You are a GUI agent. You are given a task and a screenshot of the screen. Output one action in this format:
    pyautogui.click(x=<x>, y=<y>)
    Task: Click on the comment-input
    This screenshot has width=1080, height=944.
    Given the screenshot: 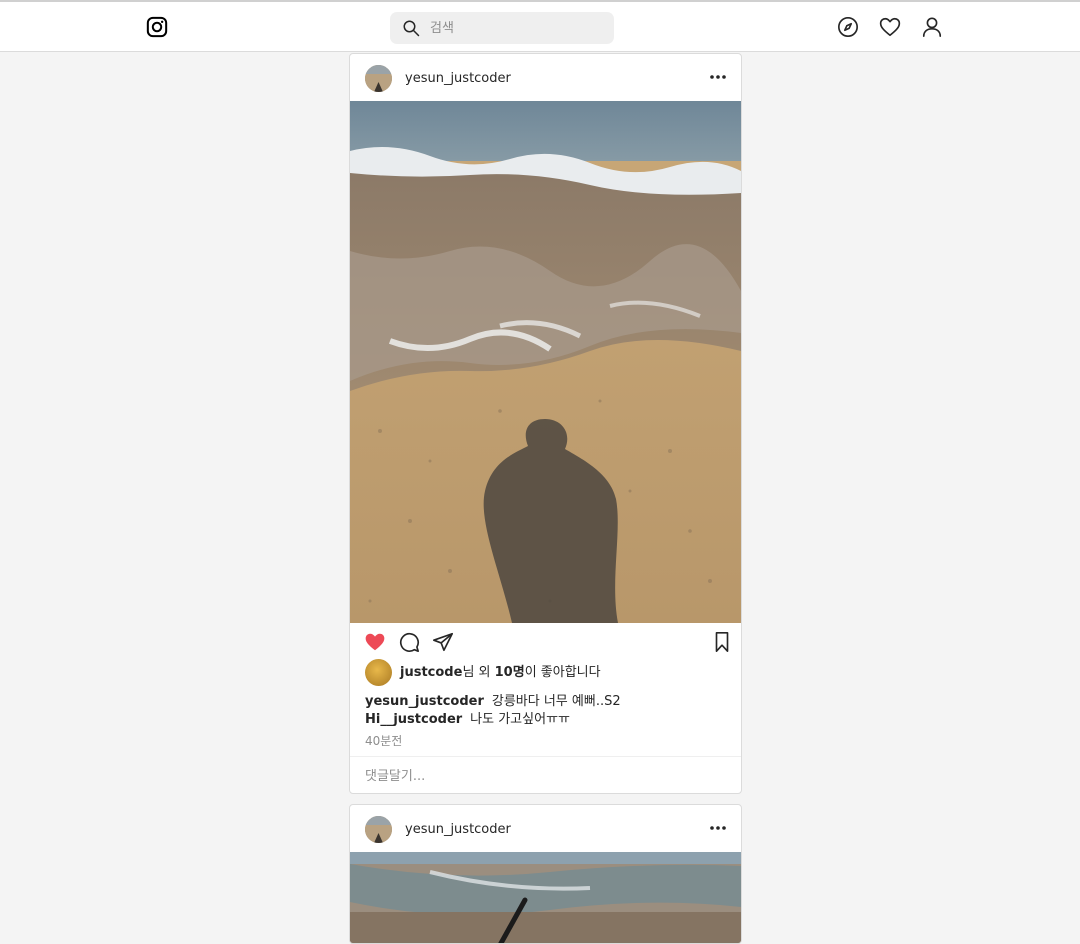 What is the action you would take?
    pyautogui.click(x=535, y=776)
    